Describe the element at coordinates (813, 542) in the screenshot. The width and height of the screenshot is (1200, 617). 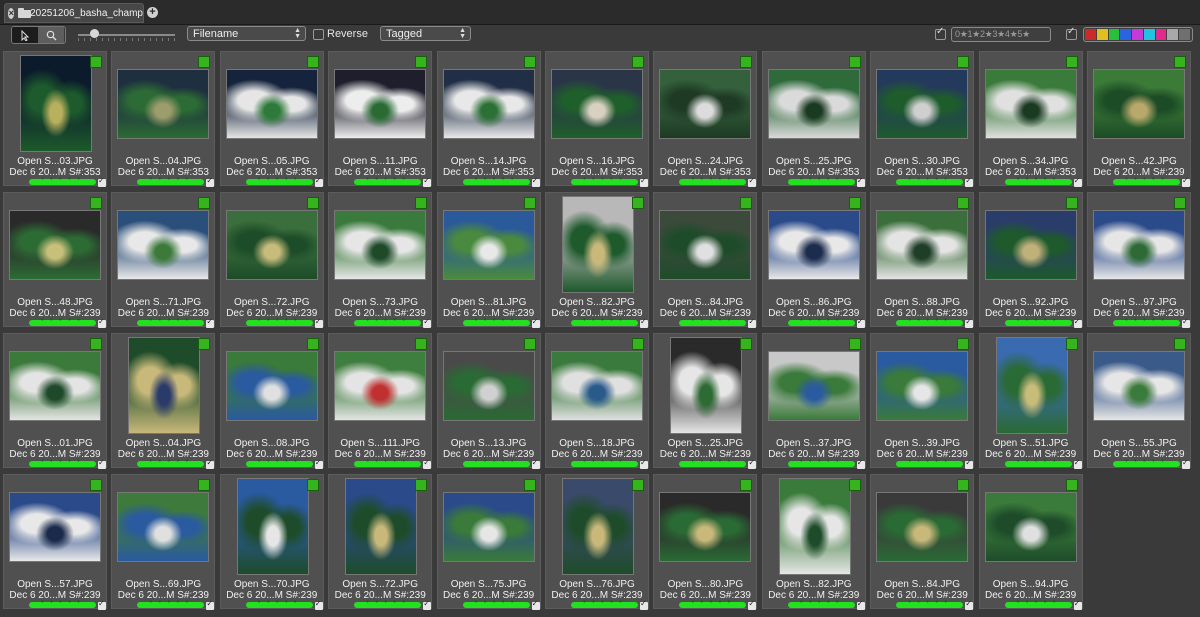
I see `photo-cell: Open S...82.JPG Dec 6 20...M S#:239` at that location.